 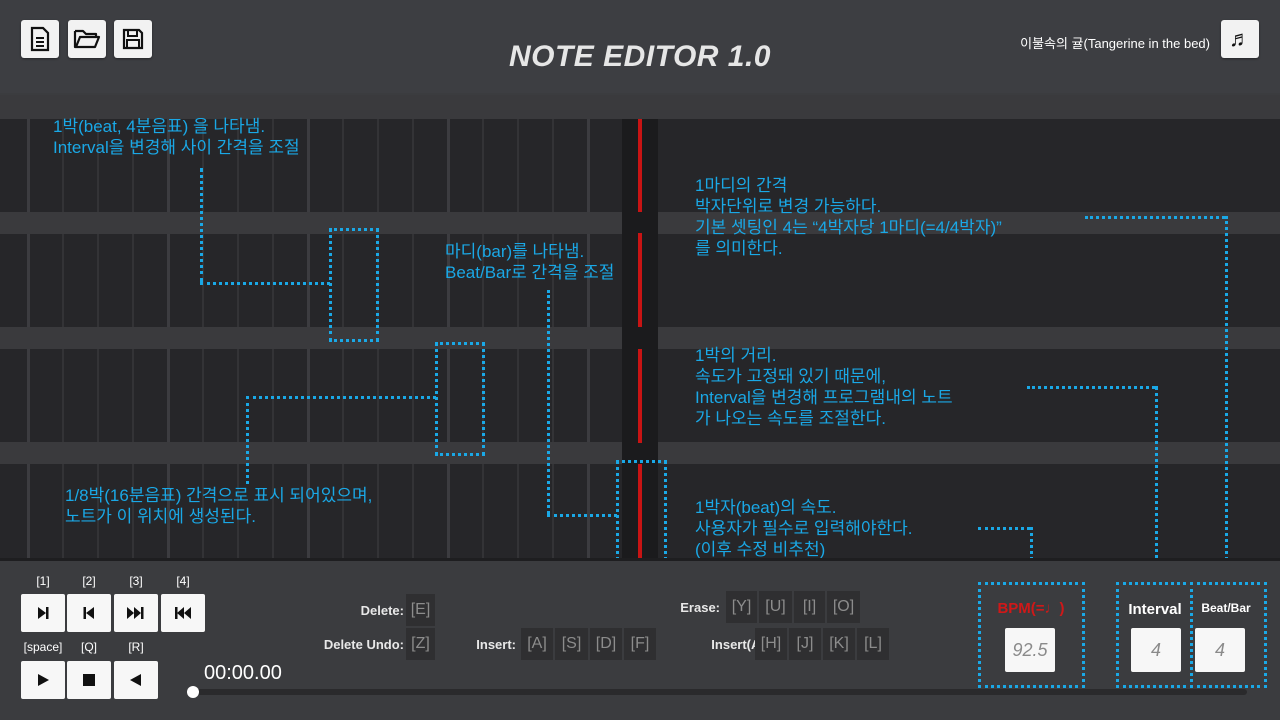 I want to click on step-forward-icon, so click(x=43, y=613).